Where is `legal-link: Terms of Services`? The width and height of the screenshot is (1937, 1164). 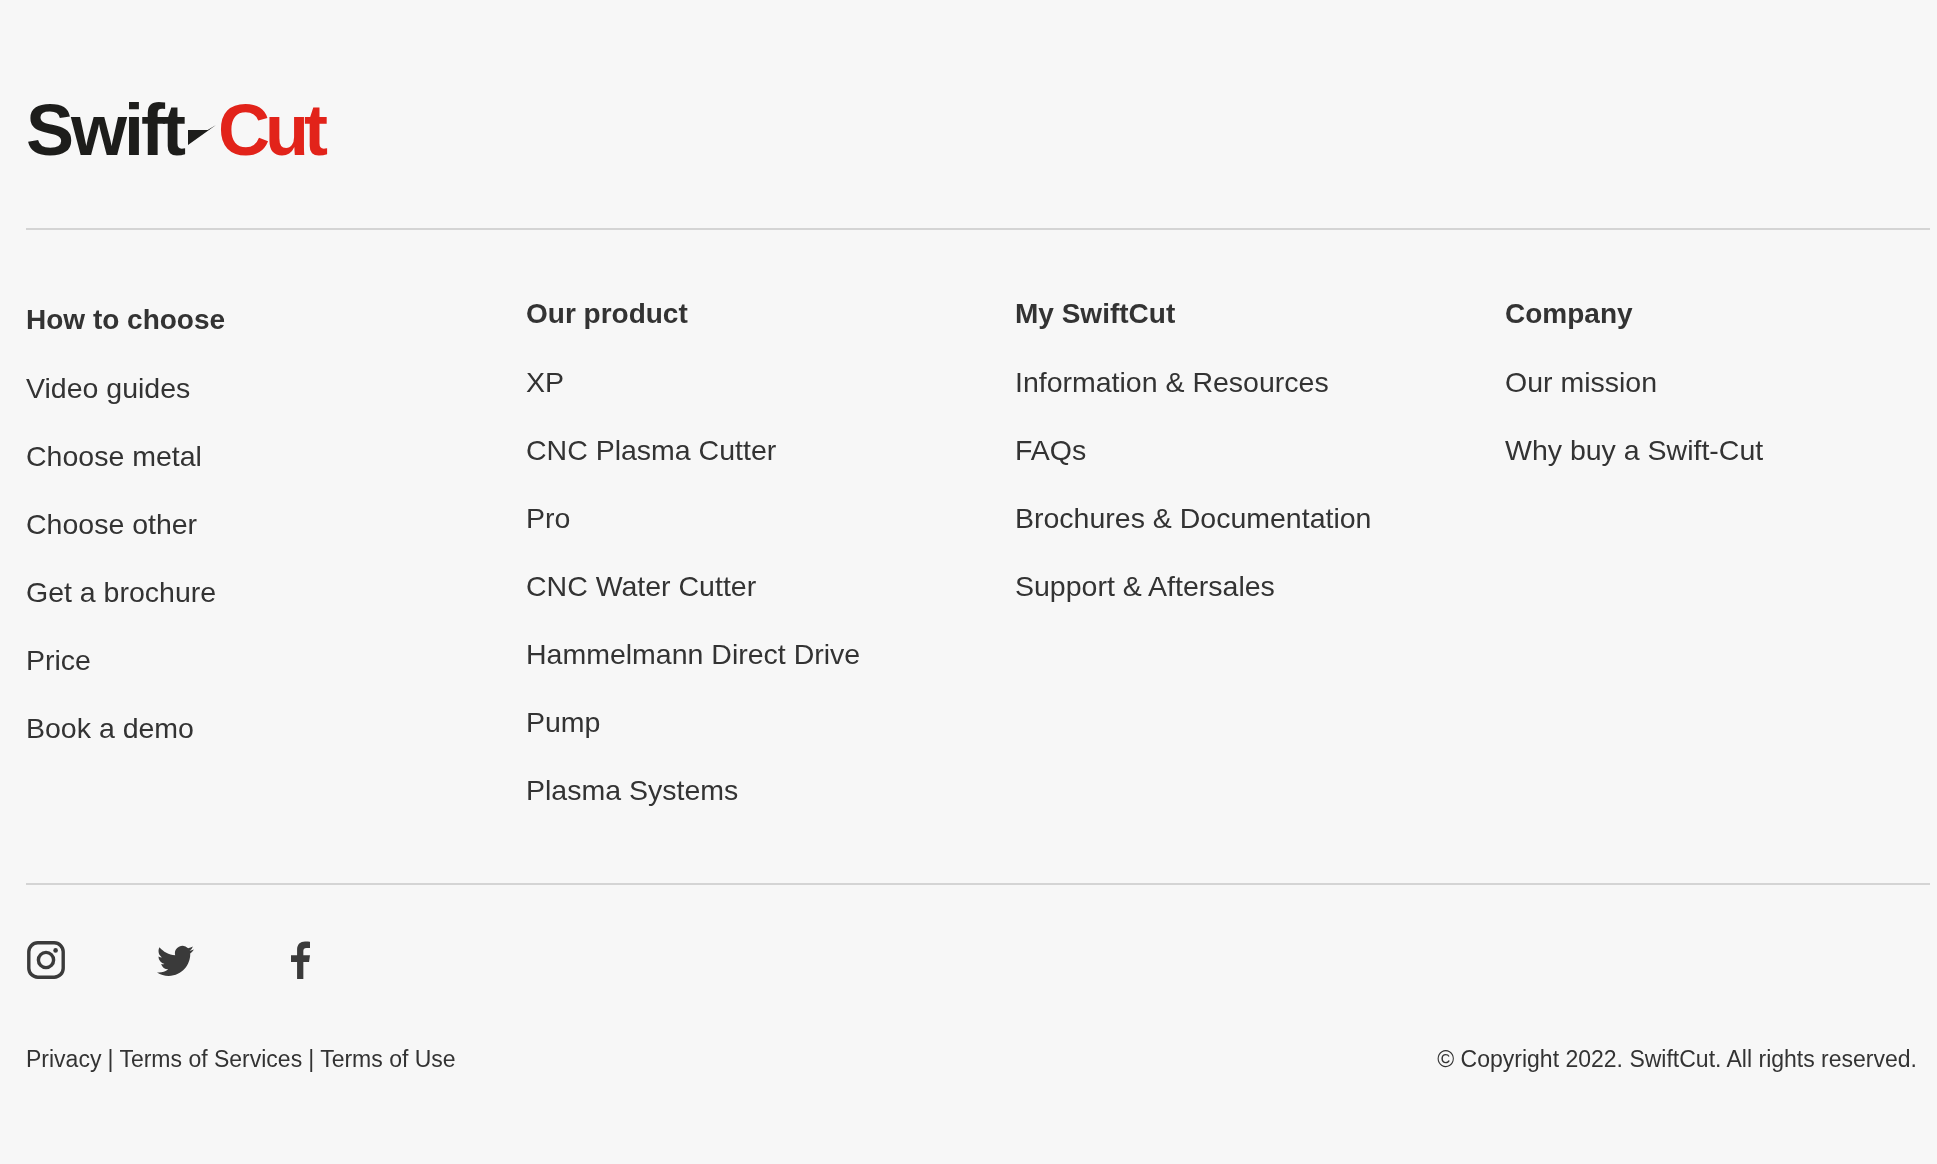
legal-link: Terms of Services is located at coordinates (211, 1059).